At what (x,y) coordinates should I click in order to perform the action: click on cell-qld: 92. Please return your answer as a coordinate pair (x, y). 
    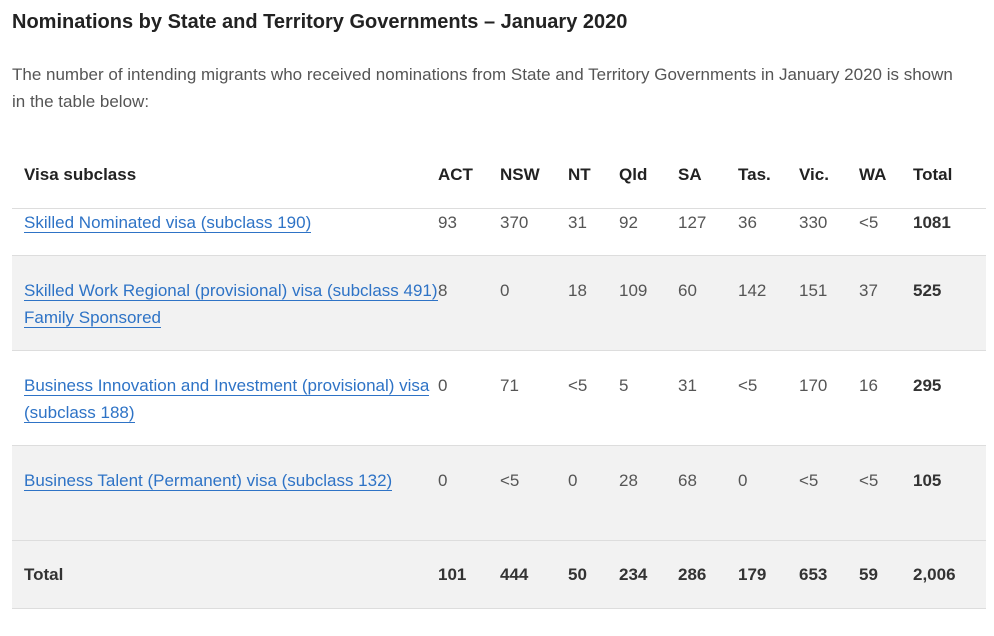
    Looking at the image, I should click on (648, 232).